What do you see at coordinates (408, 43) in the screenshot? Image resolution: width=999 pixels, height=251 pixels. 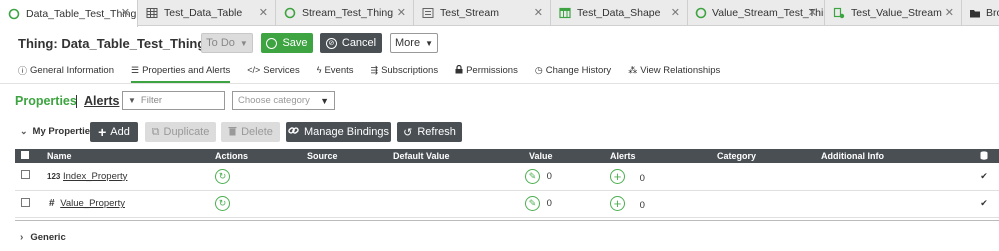 I see `more-label: More` at bounding box center [408, 43].